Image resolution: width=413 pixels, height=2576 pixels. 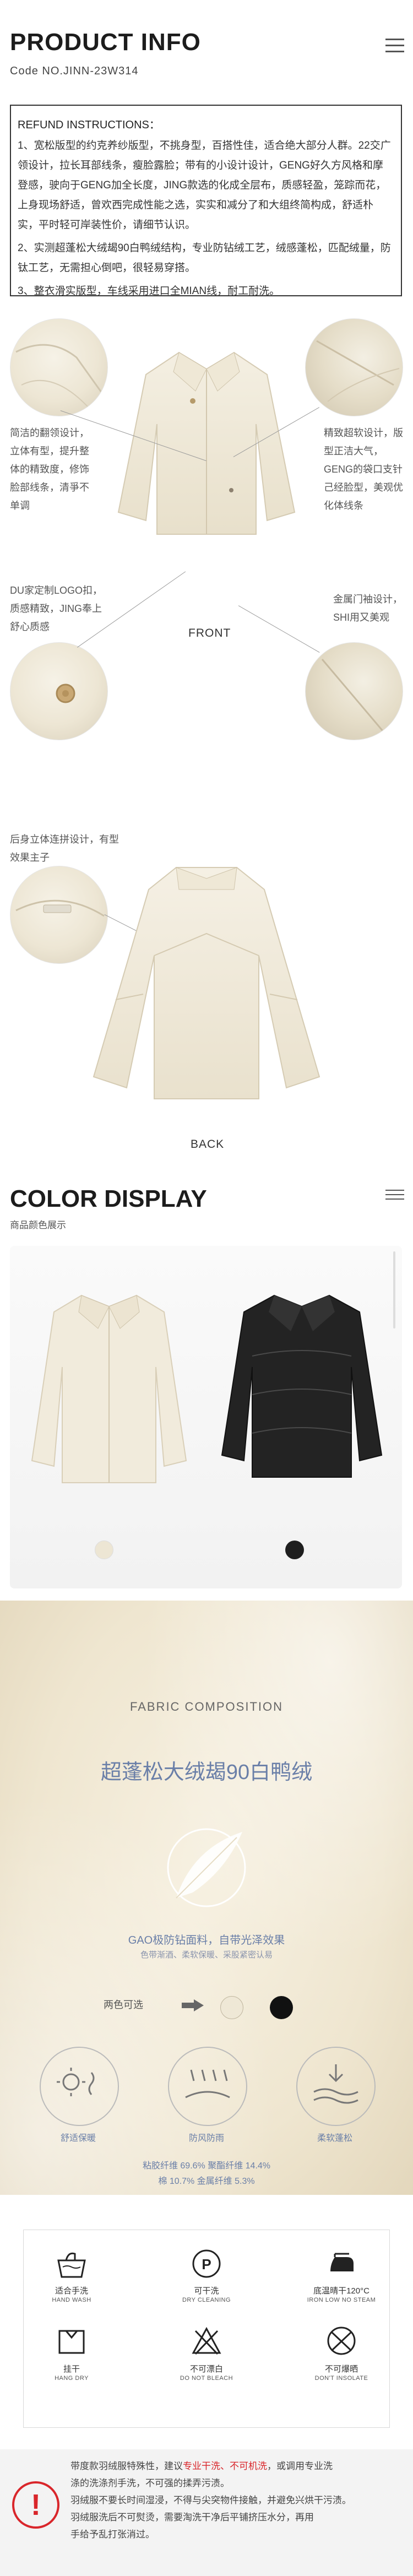 What do you see at coordinates (126, 2466) in the screenshot?
I see `warning-line-1a: 带度款羽绒服特殊性，建议` at bounding box center [126, 2466].